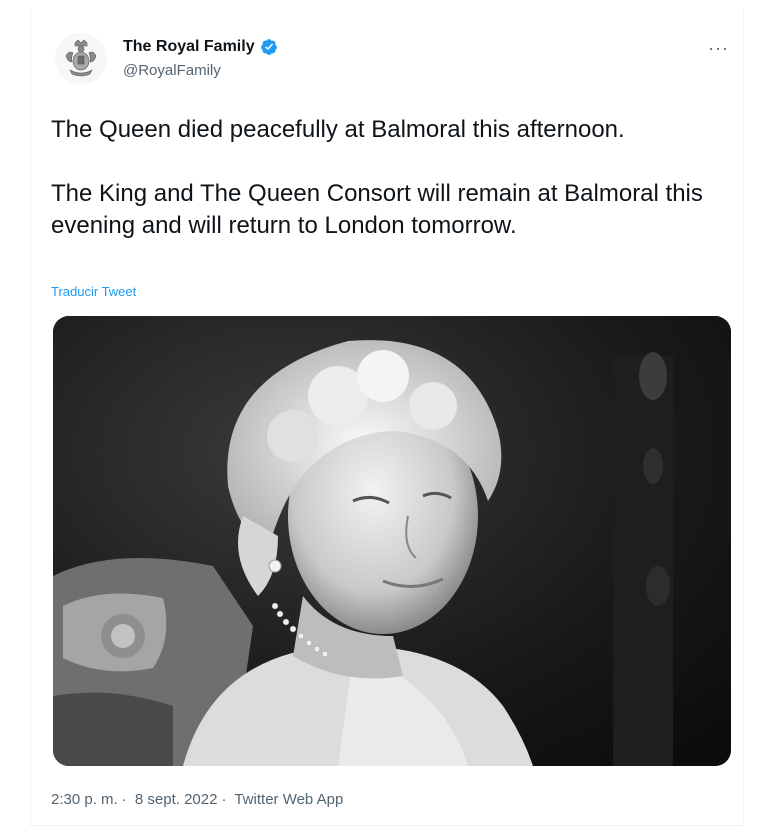 This screenshot has width=767, height=833. What do you see at coordinates (84, 799) in the screenshot?
I see `tweet-time: 2:30 p. m.` at bounding box center [84, 799].